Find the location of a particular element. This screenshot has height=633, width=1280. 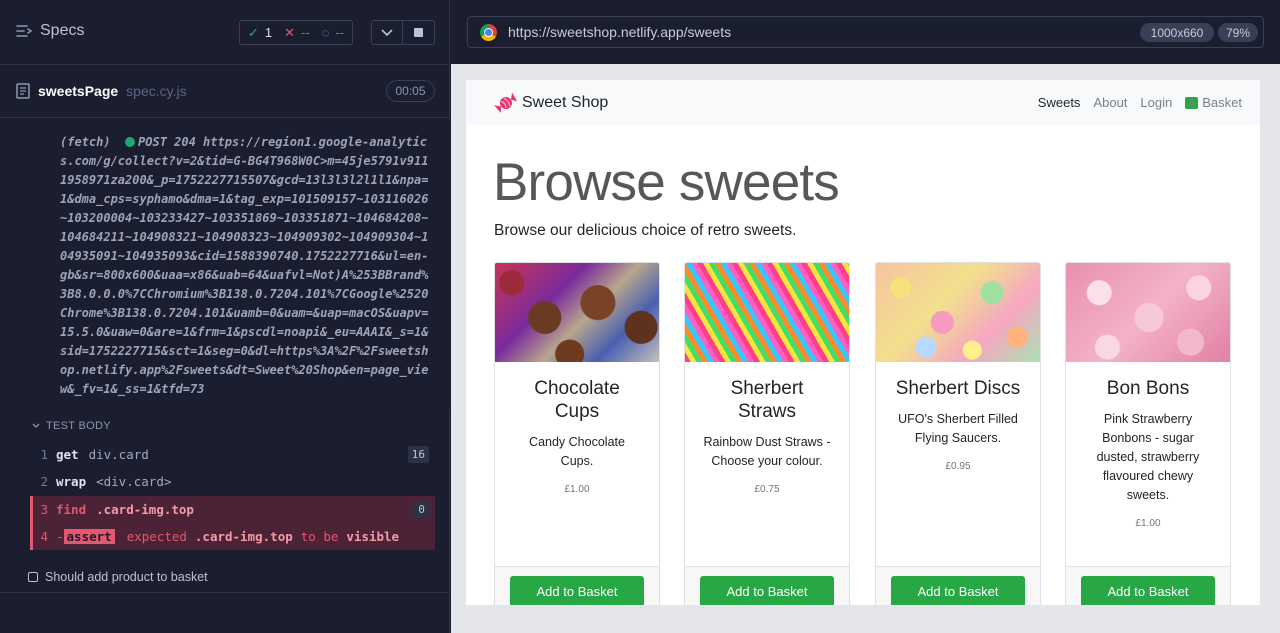

divider is located at coordinates (225, 592).